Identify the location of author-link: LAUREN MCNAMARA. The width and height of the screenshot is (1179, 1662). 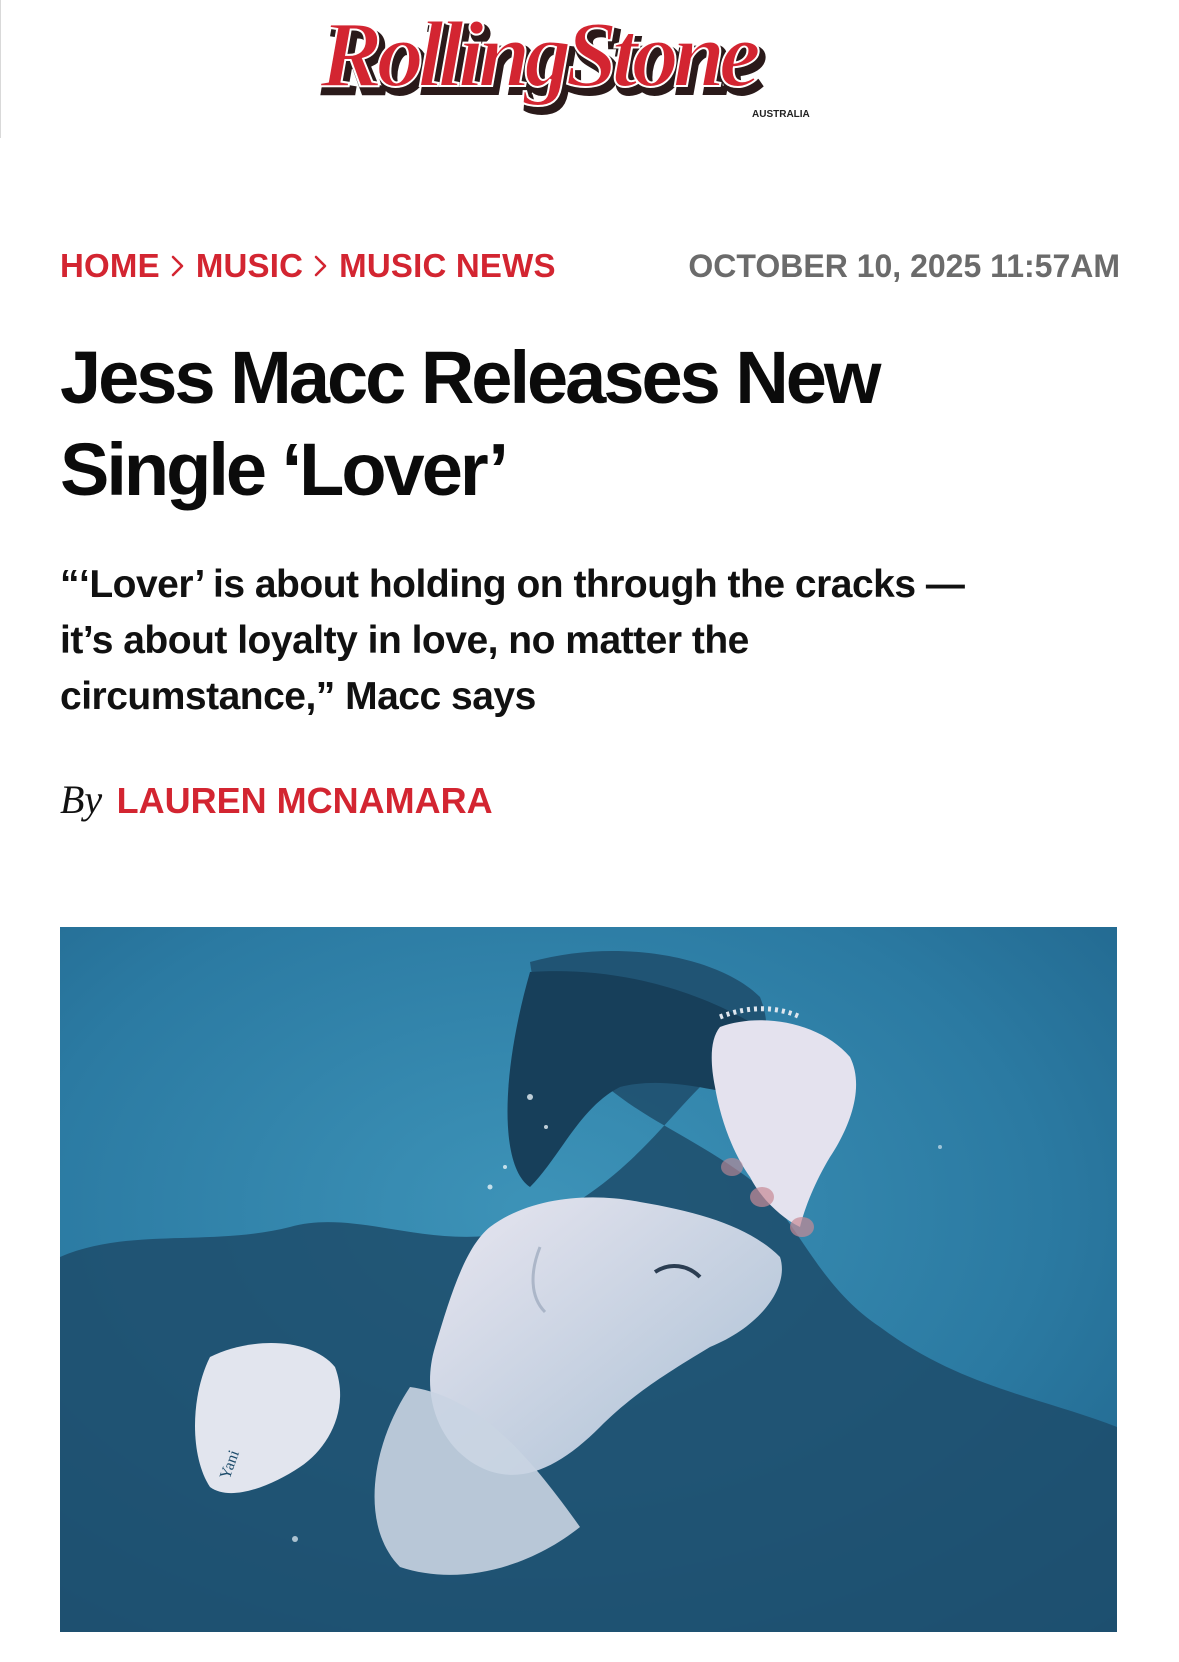
(305, 800).